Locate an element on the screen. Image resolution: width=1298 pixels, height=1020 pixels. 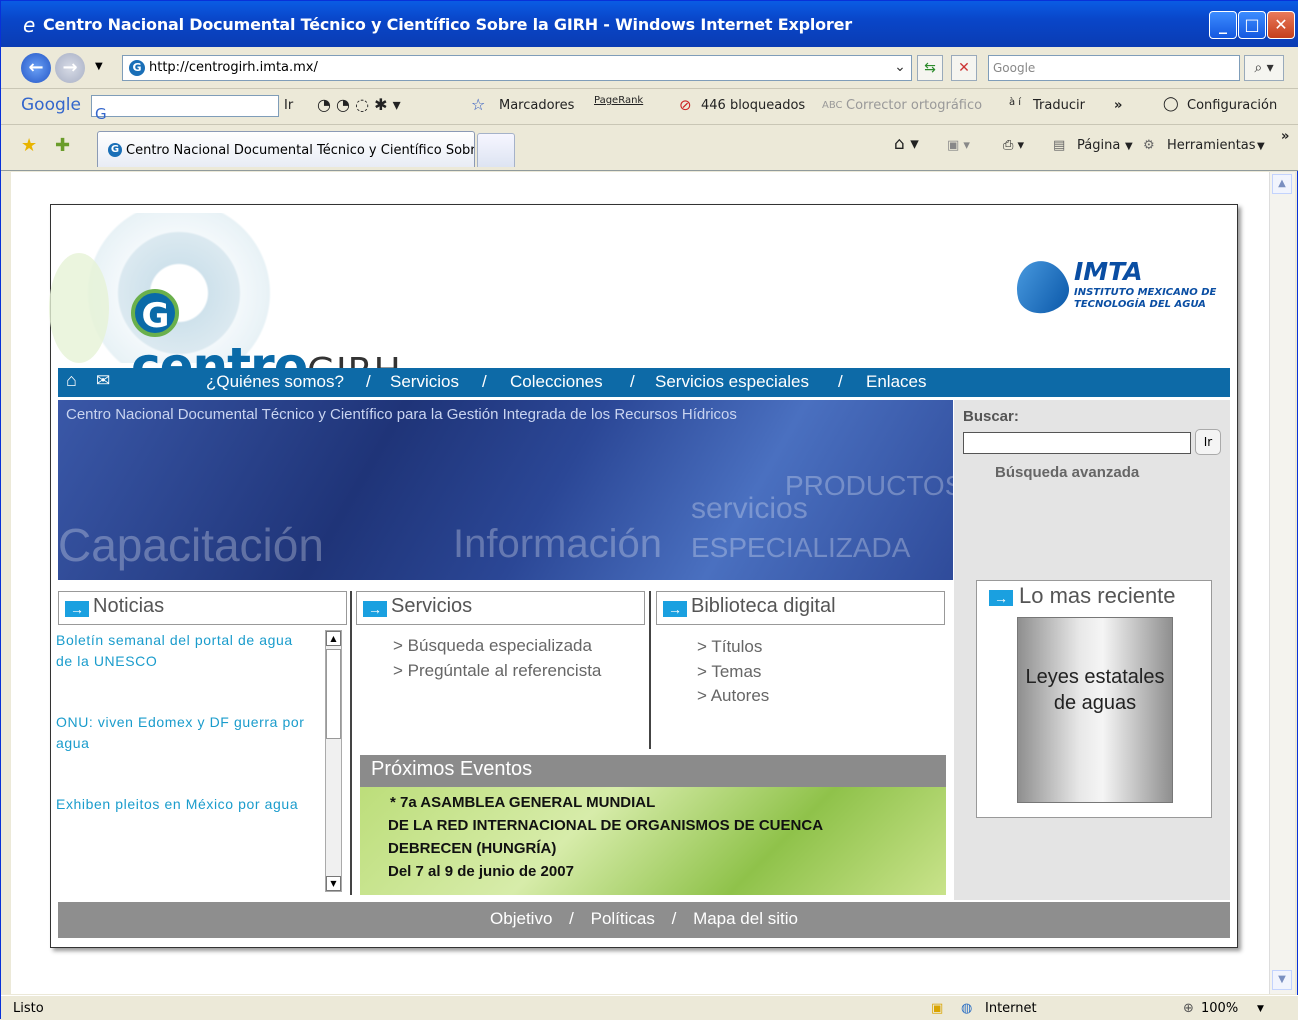
search-label: Buscar: is located at coordinates (991, 416).